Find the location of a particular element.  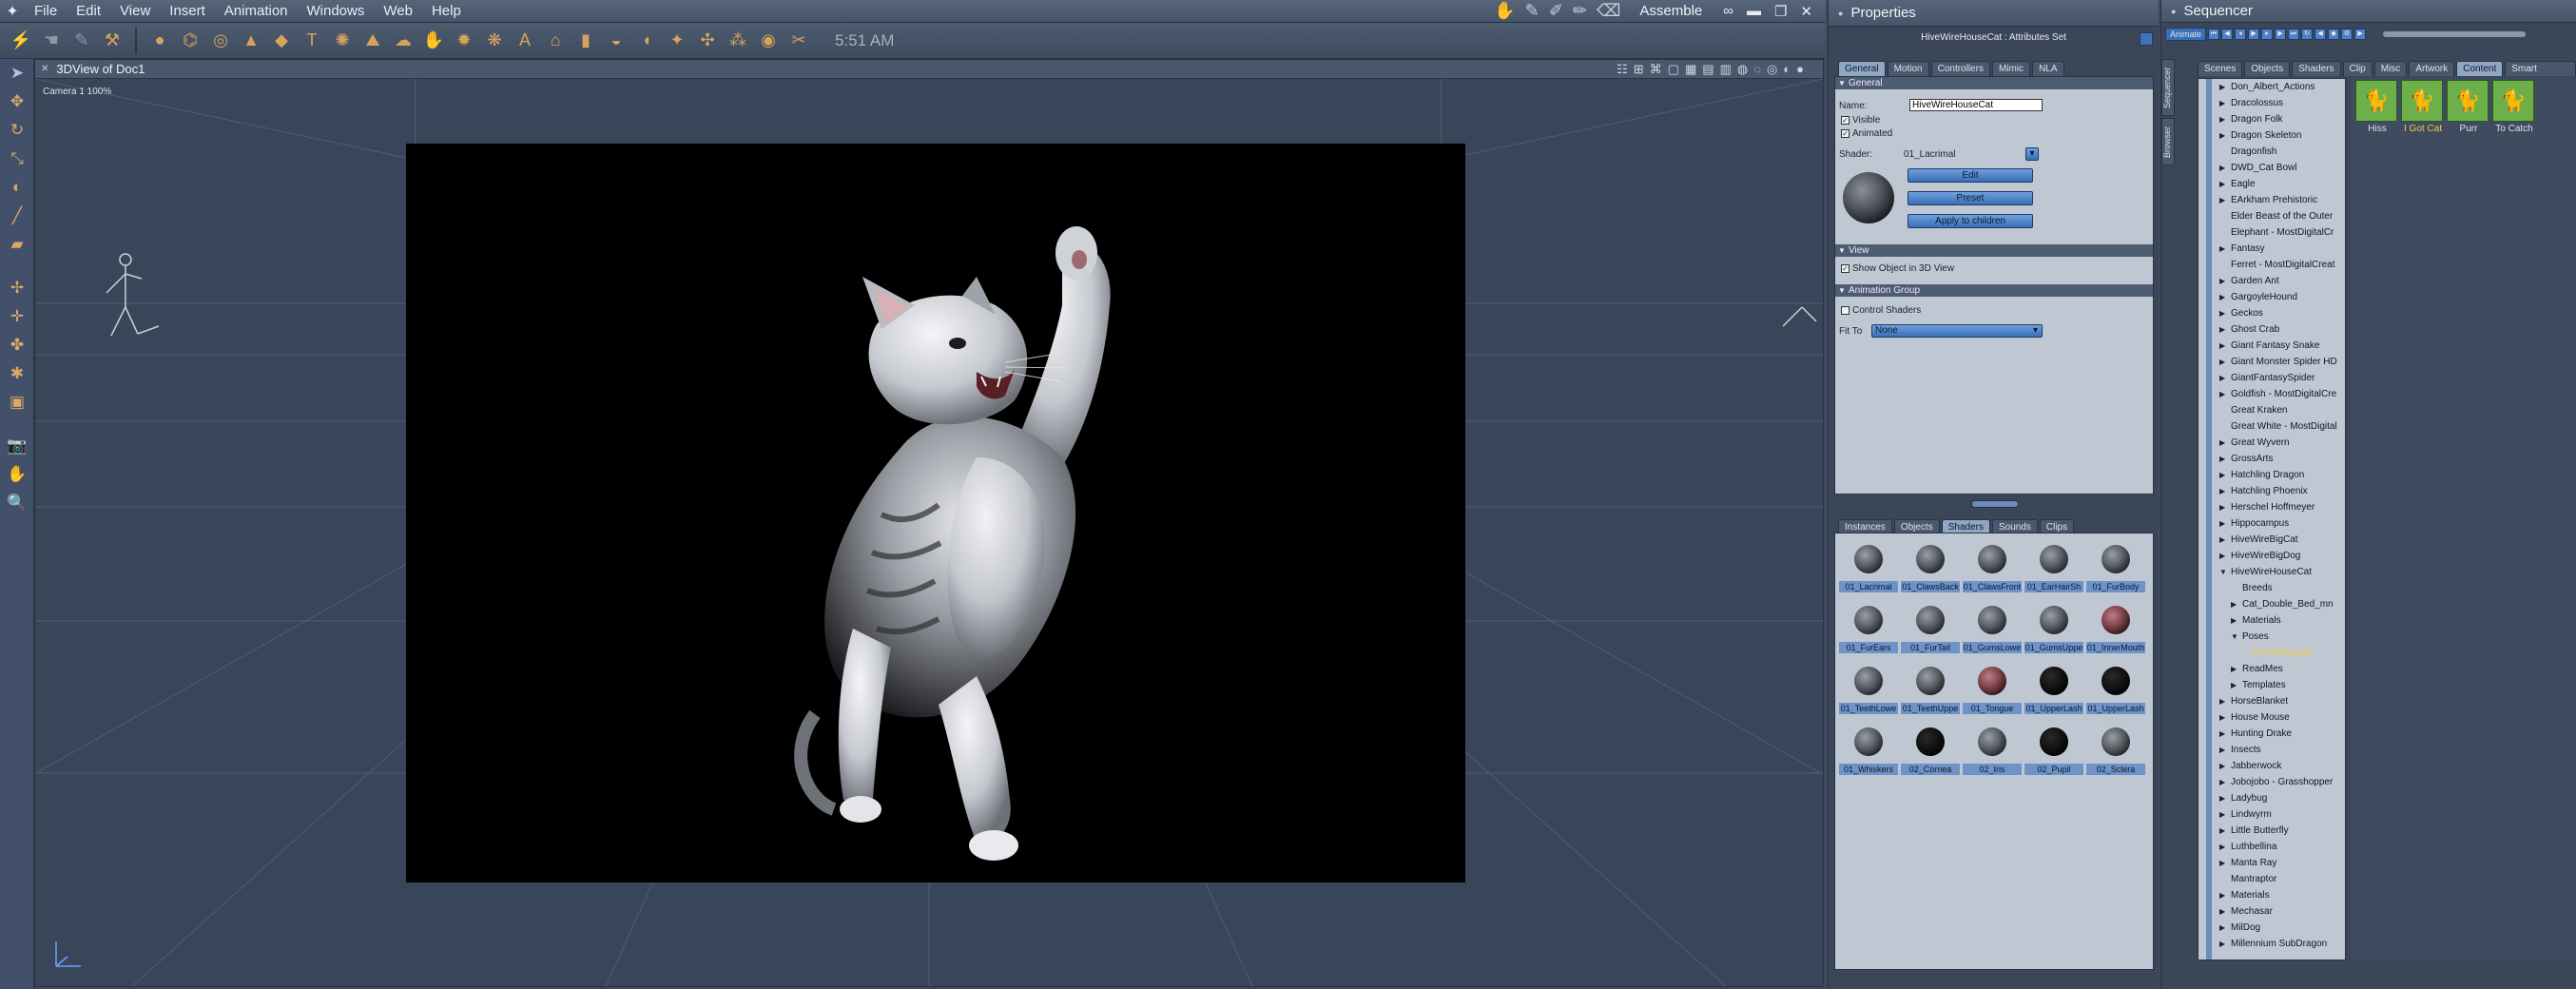

app-logo-icon: ✦ is located at coordinates (12, 11).